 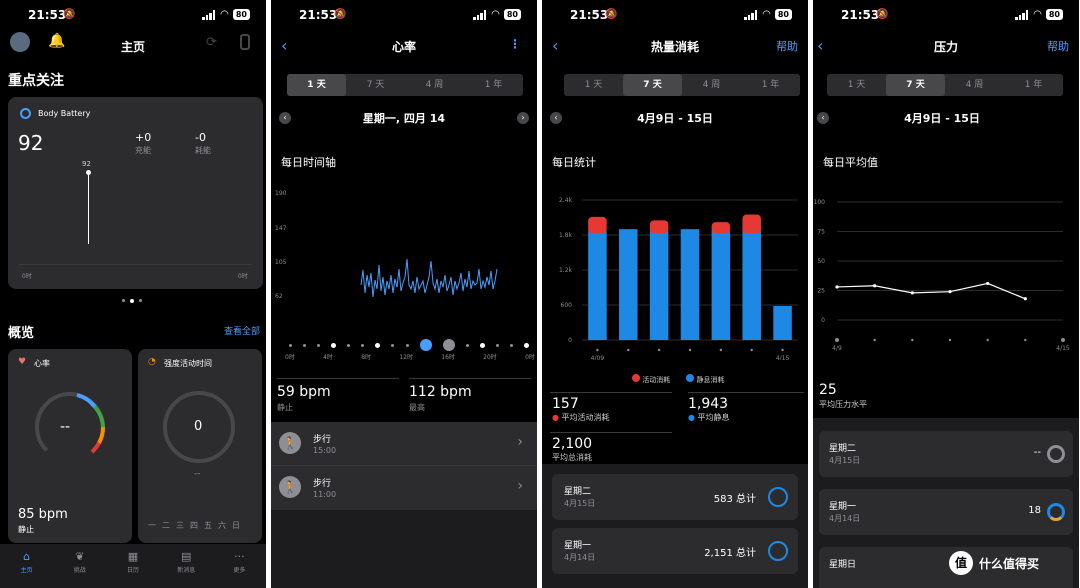 What do you see at coordinates (290, 487) in the screenshot?
I see `walk-icon: 🚶` at bounding box center [290, 487].